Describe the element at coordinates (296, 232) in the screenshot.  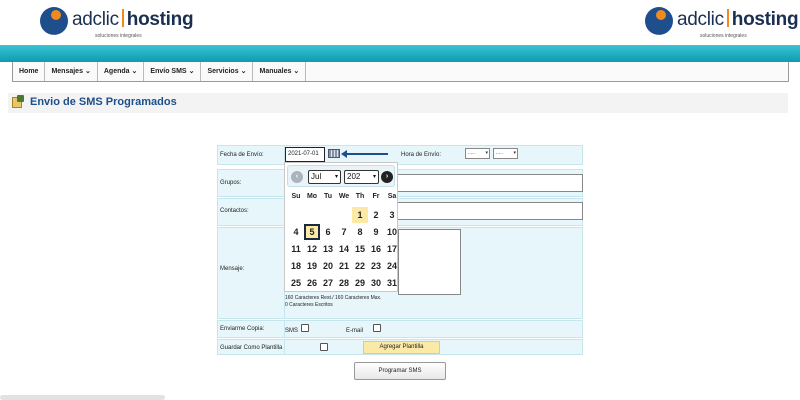
I see `calendar-day: 4` at that location.